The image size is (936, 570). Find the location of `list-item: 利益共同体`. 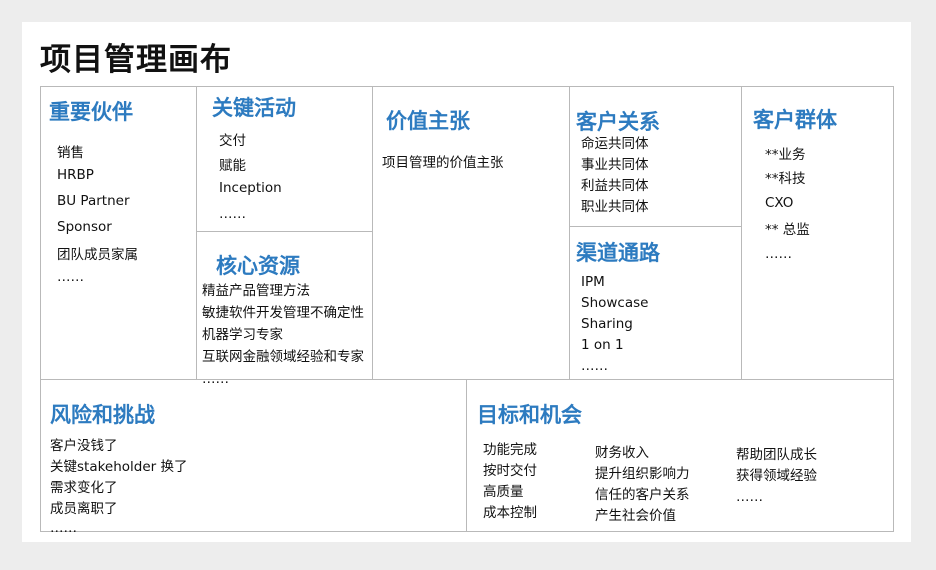

list-item: 利益共同体 is located at coordinates (615, 186).